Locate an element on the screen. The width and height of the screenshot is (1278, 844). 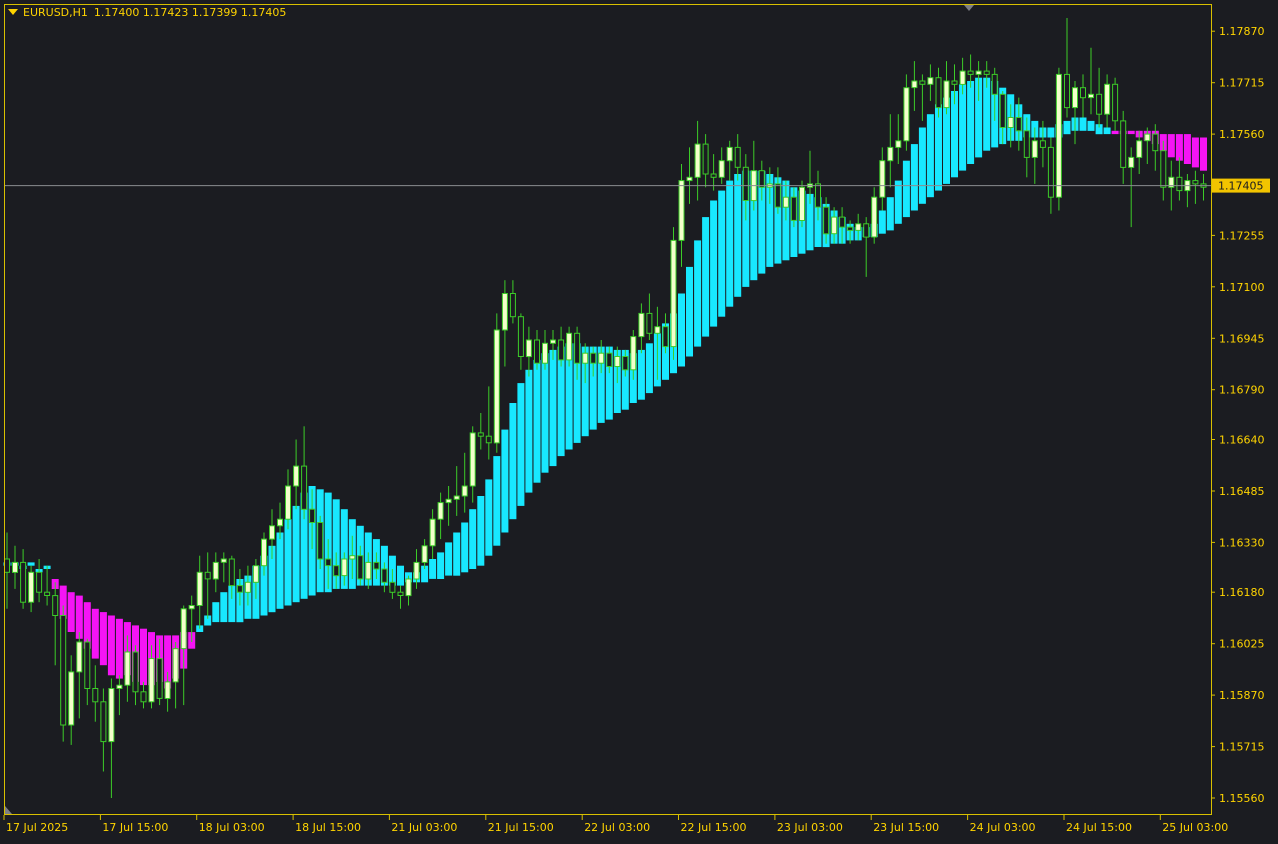
x-tick-label: 23 Jul 15:00 is located at coordinates (906, 827).